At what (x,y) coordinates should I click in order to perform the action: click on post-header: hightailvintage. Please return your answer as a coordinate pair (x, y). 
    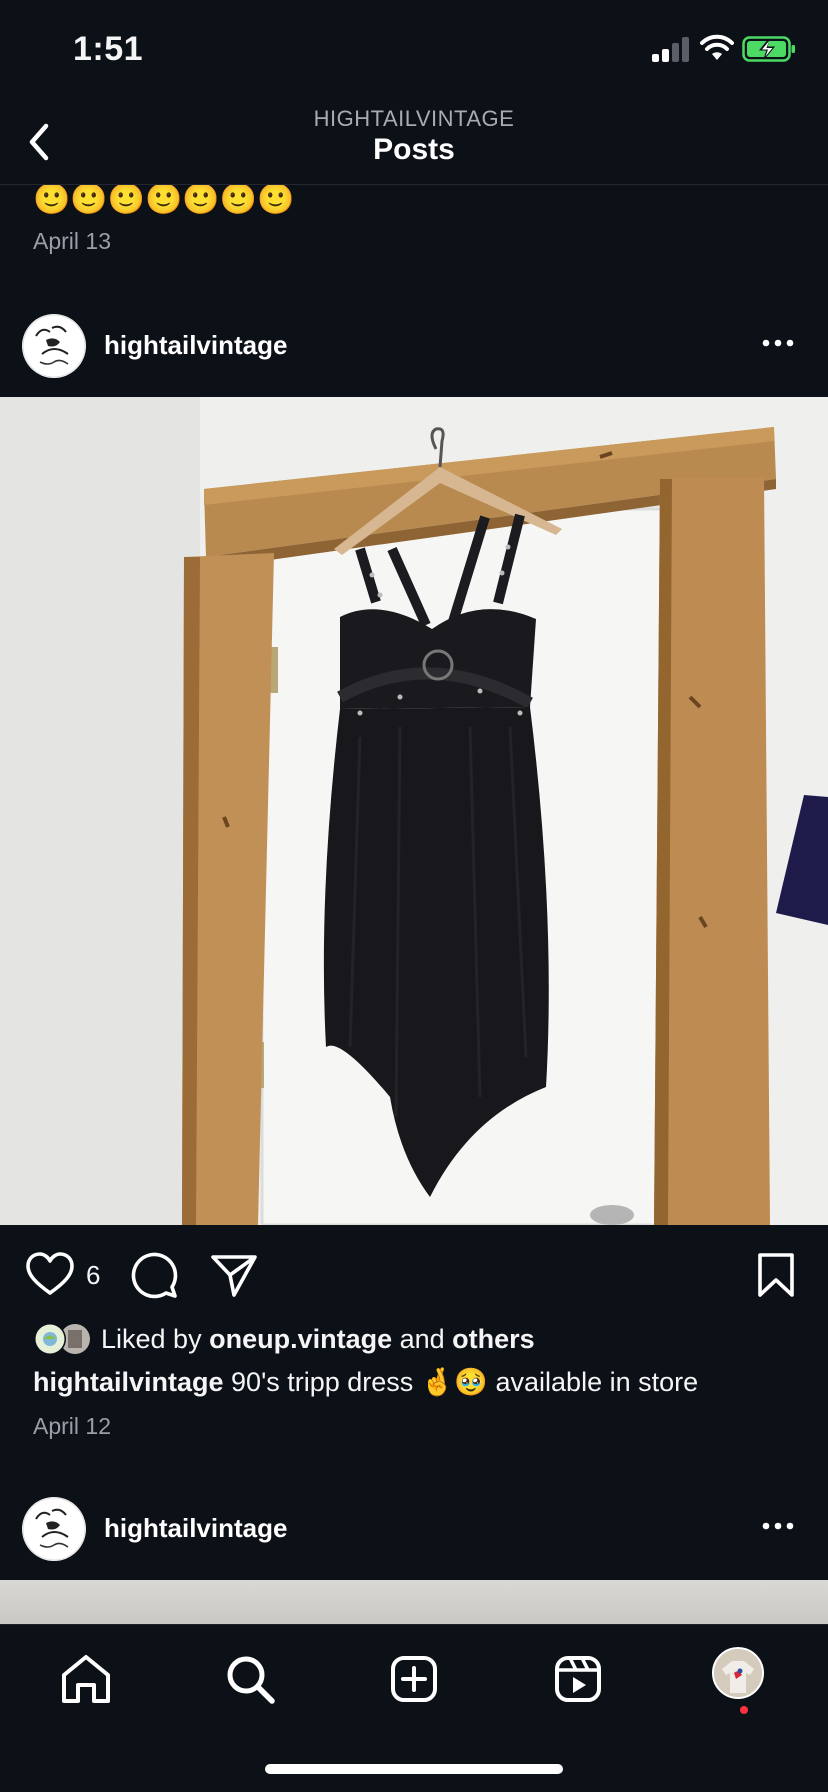
    Looking at the image, I should click on (414, 345).